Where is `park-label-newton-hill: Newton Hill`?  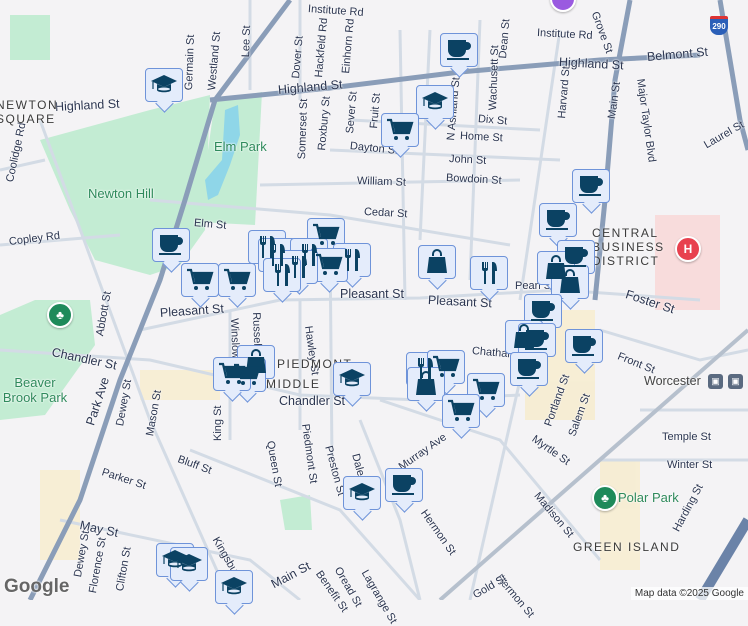
park-label-newton-hill: Newton Hill is located at coordinates (121, 193).